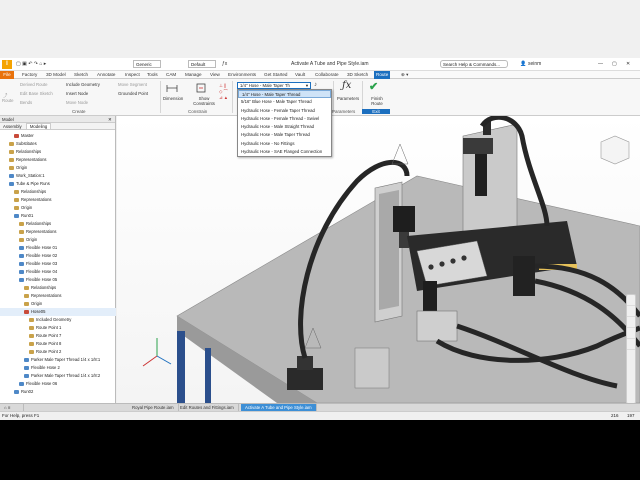  I want to click on nav-lookat-icon, so click(631, 346).